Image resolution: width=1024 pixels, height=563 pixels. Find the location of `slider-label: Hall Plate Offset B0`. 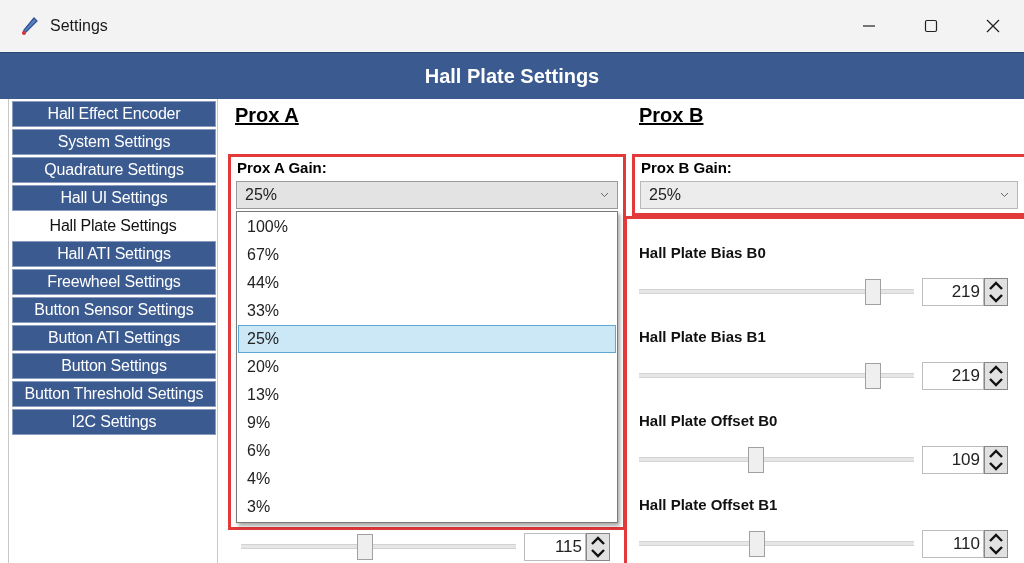

slider-label: Hall Plate Offset B0 is located at coordinates (708, 421).